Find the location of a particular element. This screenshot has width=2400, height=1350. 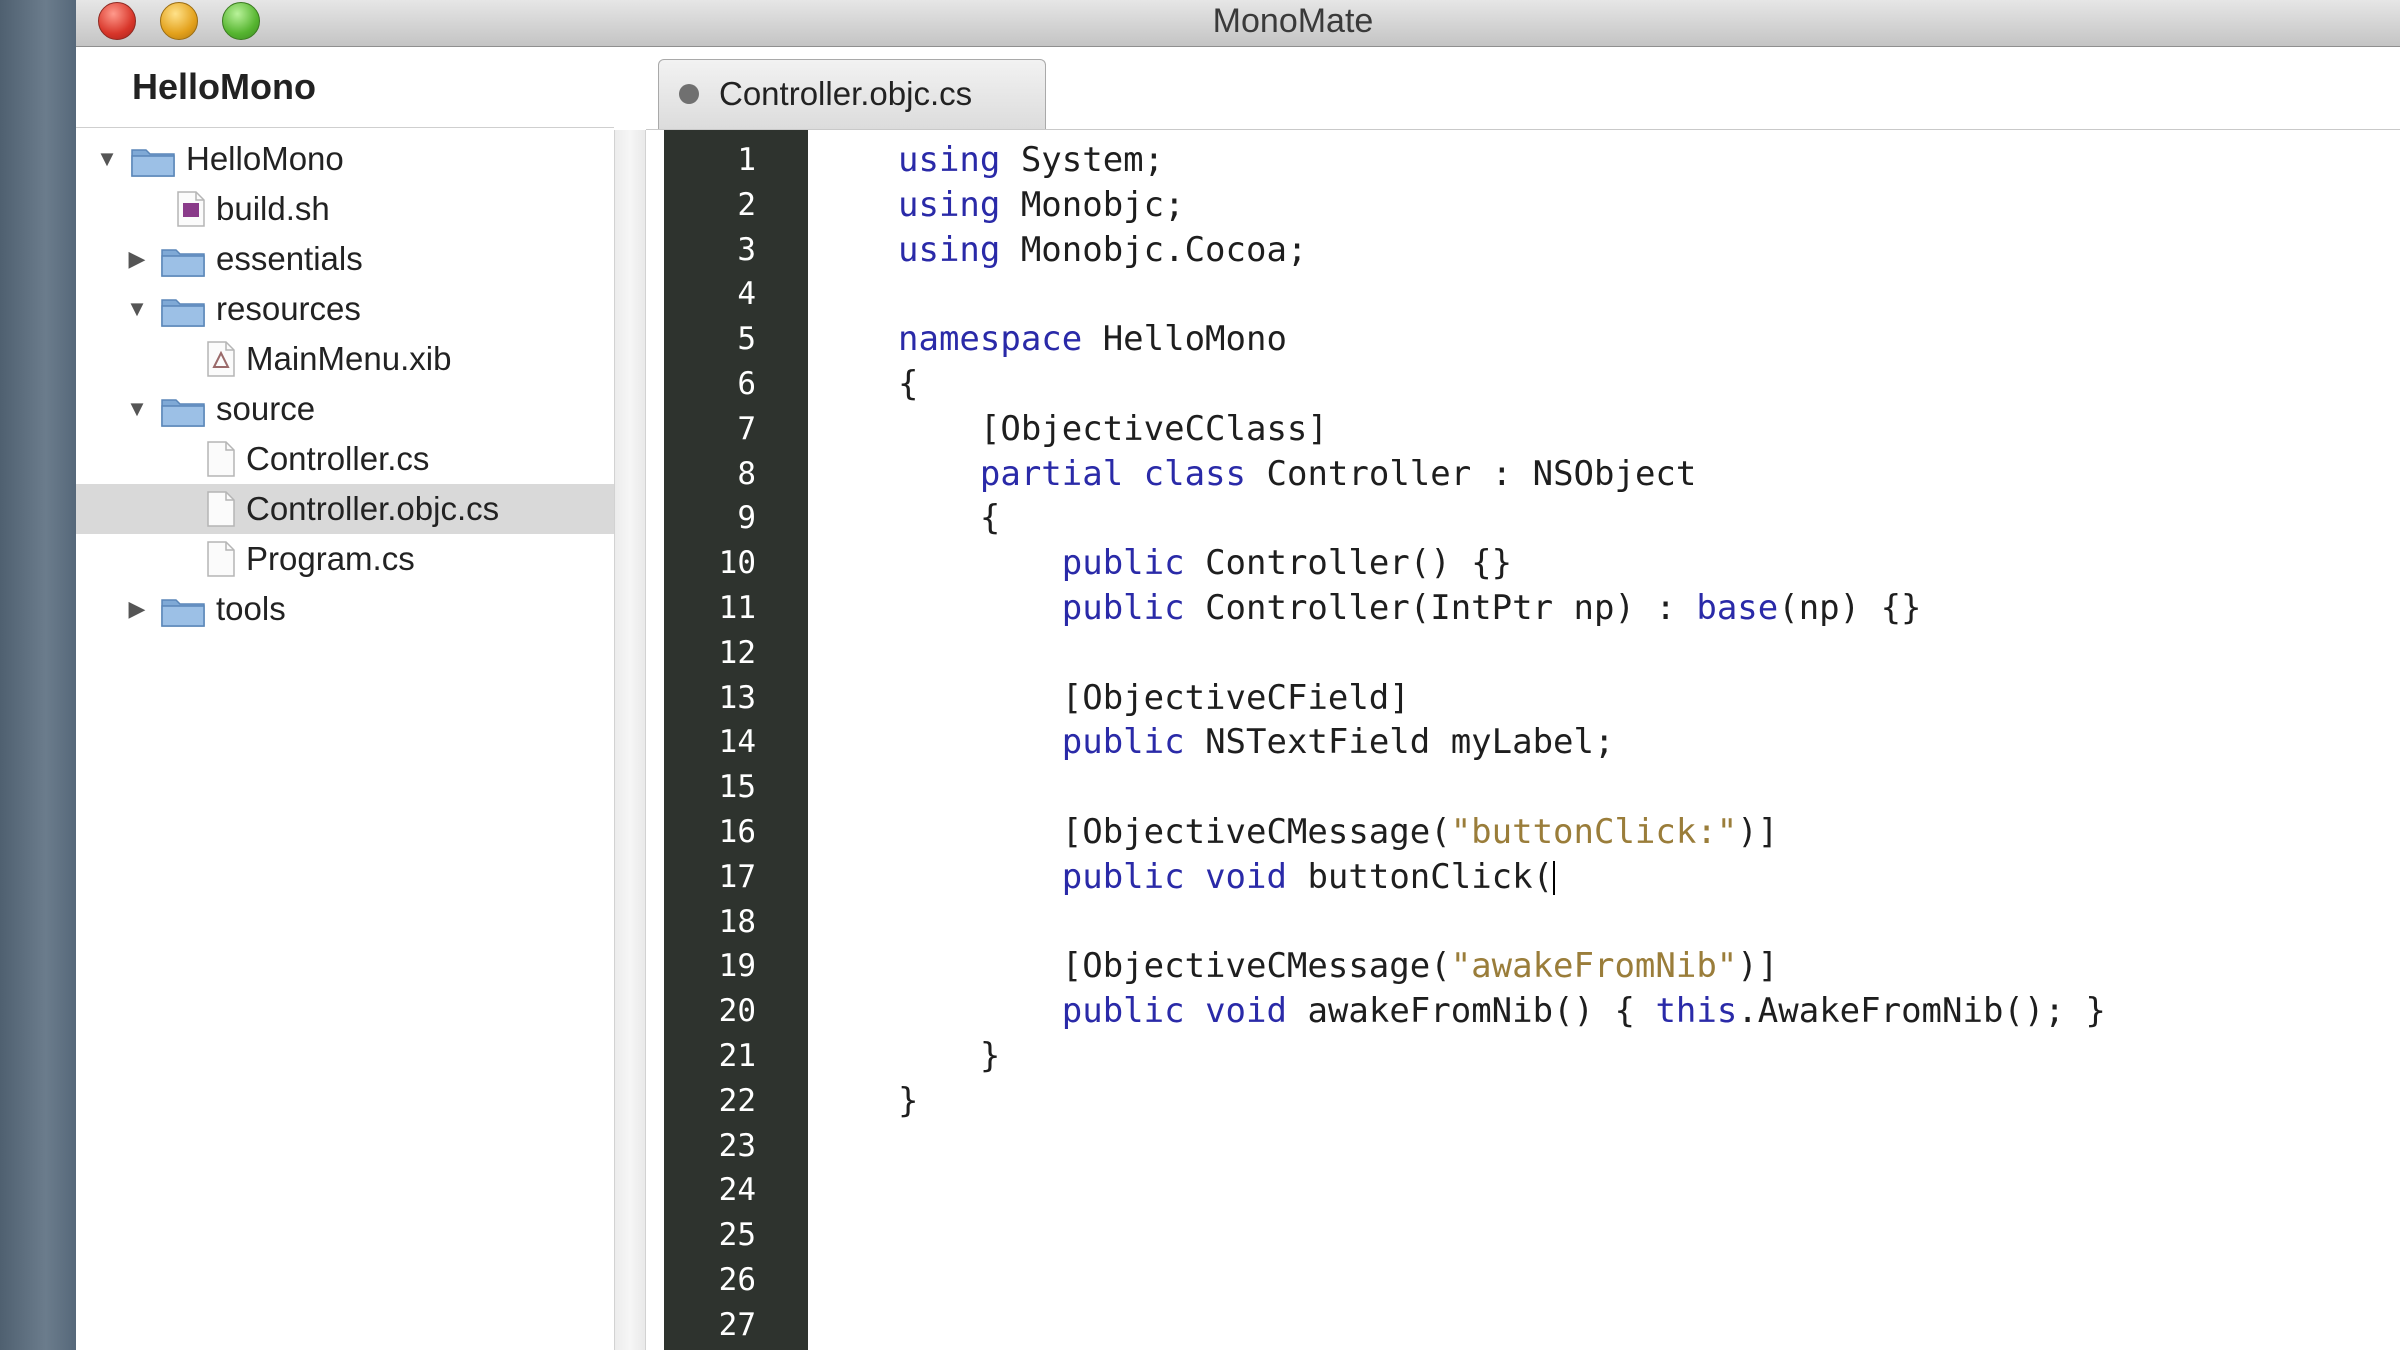

tree-item-label: Controller.objc.cs is located at coordinates (373, 508).